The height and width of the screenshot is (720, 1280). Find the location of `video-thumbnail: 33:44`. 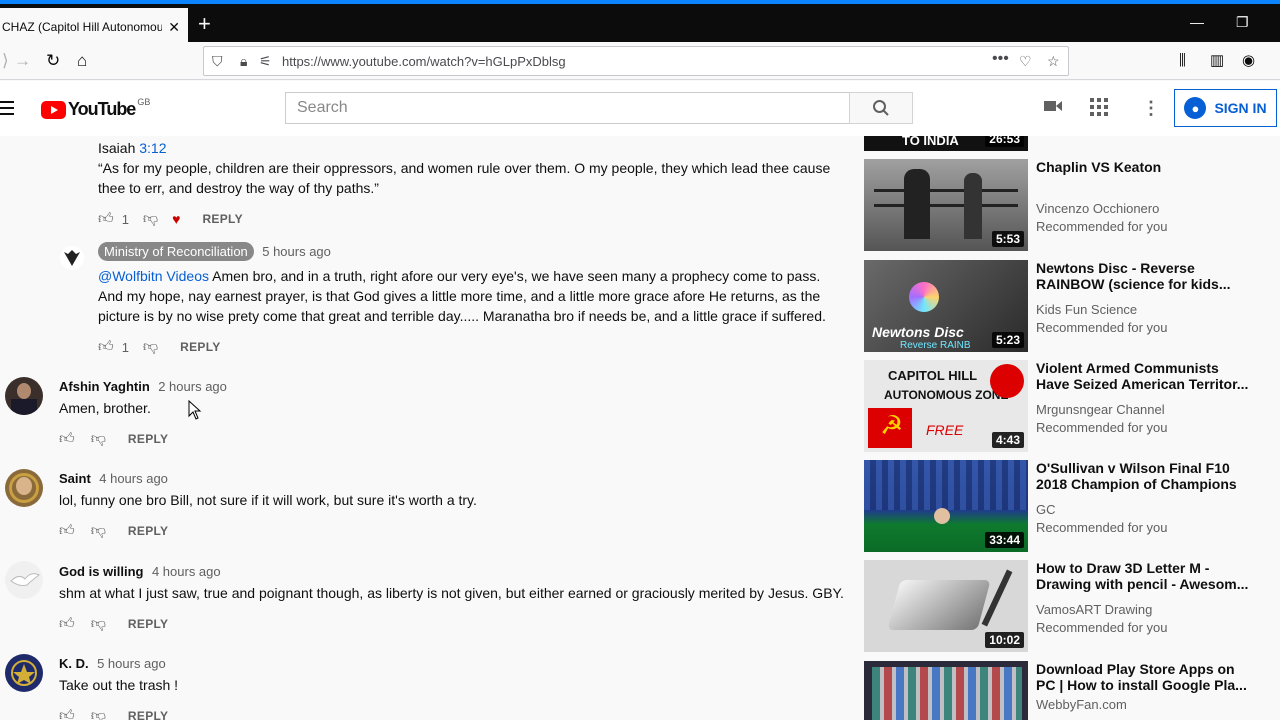

video-thumbnail: 33:44 is located at coordinates (946, 506).